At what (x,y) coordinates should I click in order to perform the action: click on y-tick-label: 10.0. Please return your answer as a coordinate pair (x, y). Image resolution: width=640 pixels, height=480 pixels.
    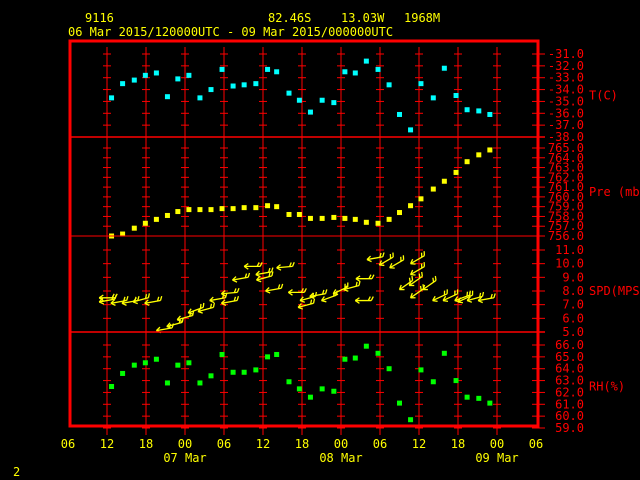
    Looking at the image, I should click on (569, 264).